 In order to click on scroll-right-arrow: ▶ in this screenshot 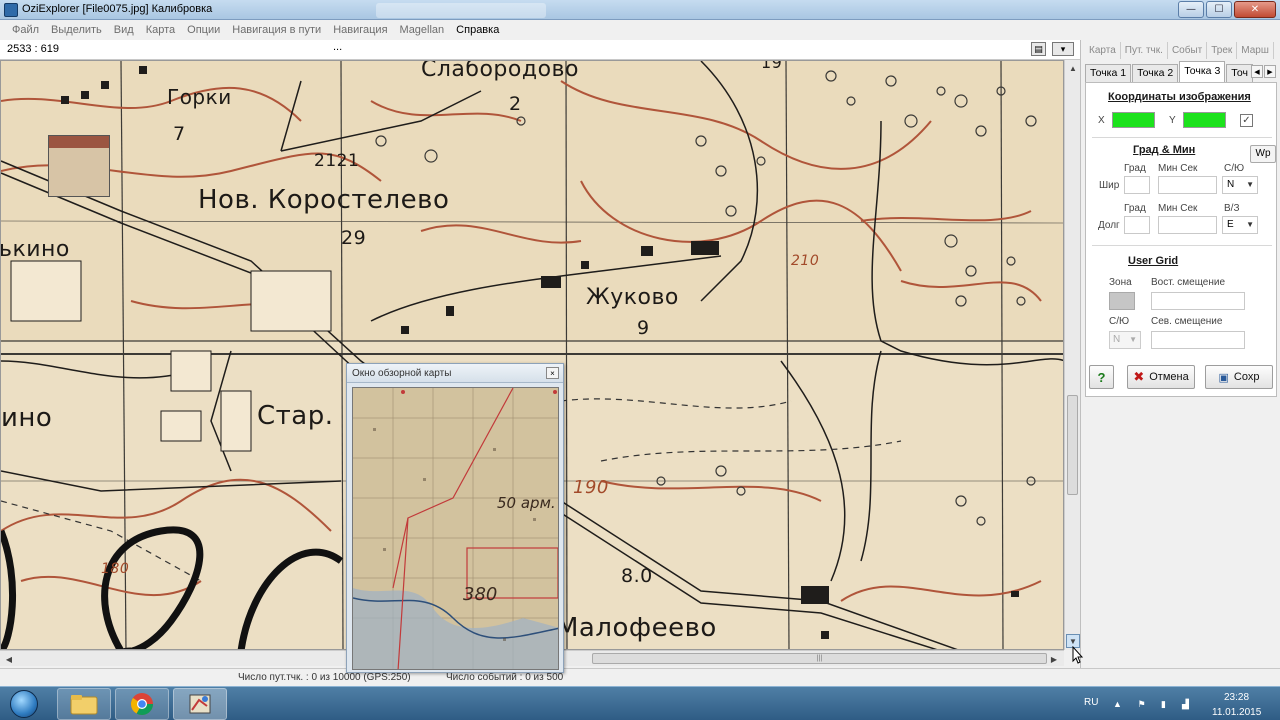, I will do `click(1054, 659)`.